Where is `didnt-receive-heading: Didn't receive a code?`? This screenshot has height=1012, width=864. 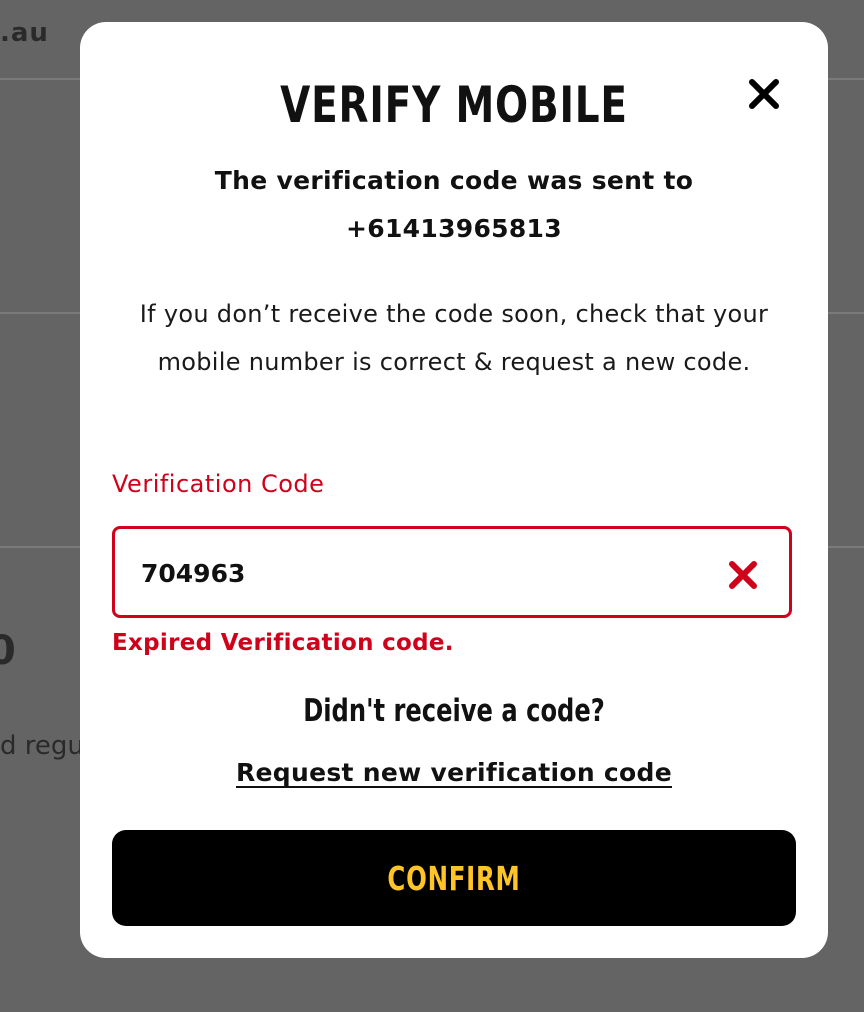 didnt-receive-heading: Didn't receive a code? is located at coordinates (454, 711).